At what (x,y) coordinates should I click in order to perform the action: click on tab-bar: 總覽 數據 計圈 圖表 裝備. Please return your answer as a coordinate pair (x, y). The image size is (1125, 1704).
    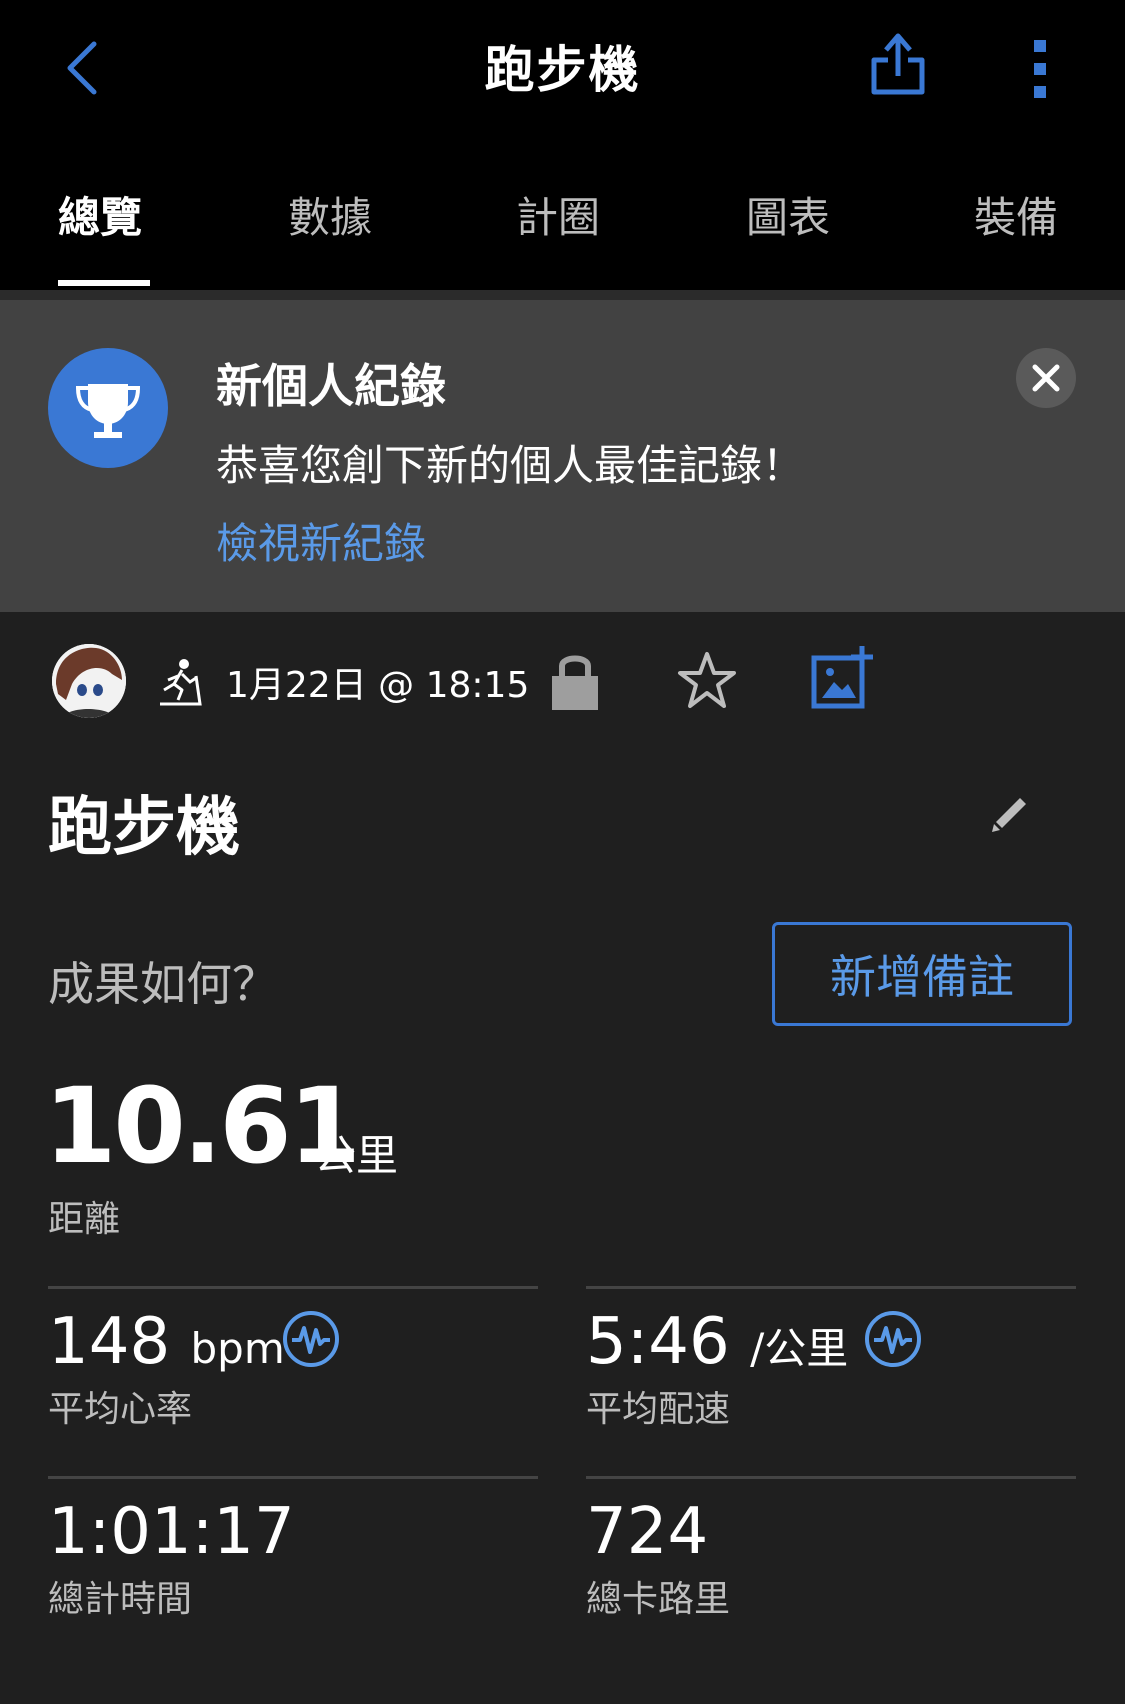
    Looking at the image, I should click on (562, 233).